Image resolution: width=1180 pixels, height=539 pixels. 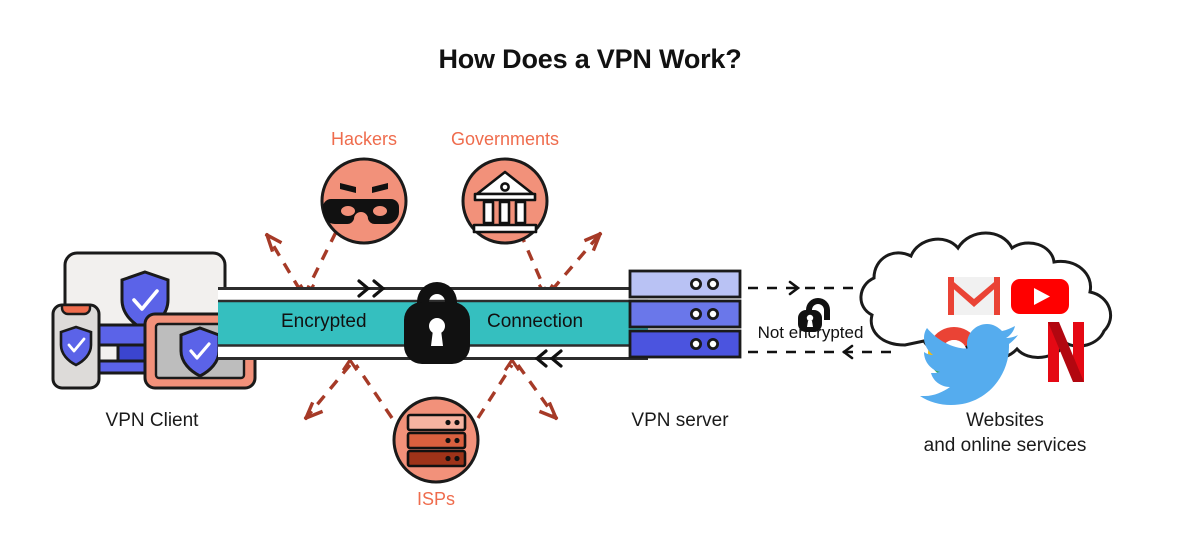 What do you see at coordinates (974, 296) in the screenshot?
I see `gmail-logo` at bounding box center [974, 296].